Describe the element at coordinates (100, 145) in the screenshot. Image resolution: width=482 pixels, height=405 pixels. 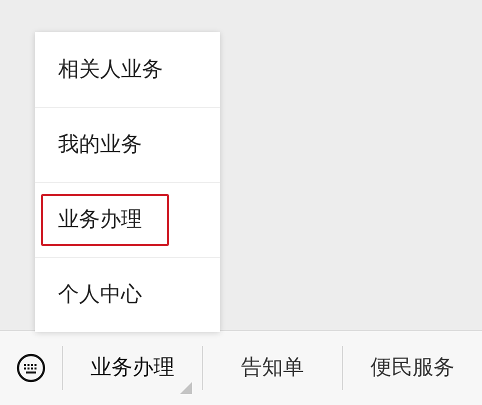
I see `menu-item: 我的业务` at that location.